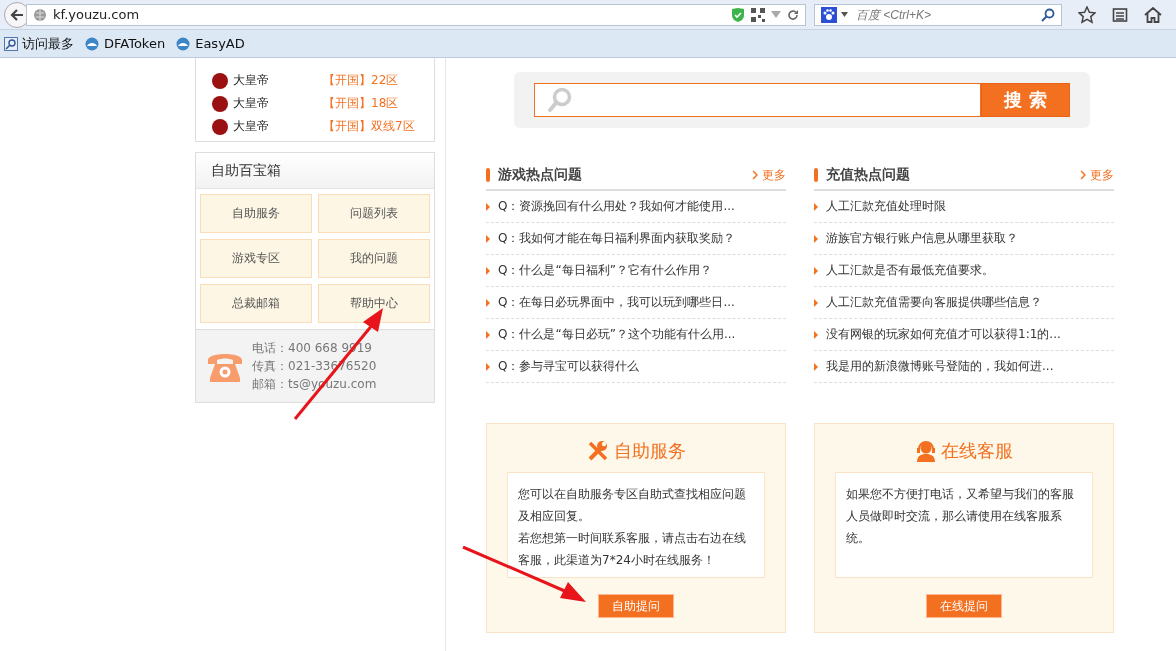 This screenshot has height=651, width=1176. What do you see at coordinates (617, 238) in the screenshot?
I see `question-link: Q：我如何才能在每日福利界面内获取奖励？` at bounding box center [617, 238].